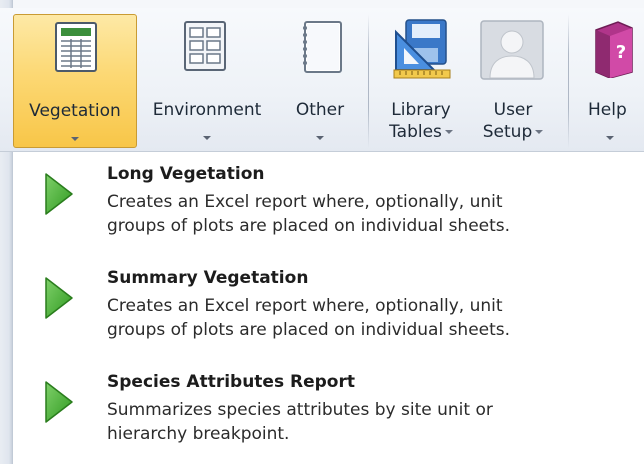 This screenshot has height=464, width=644. I want to click on library-tables-icon, so click(422, 49).